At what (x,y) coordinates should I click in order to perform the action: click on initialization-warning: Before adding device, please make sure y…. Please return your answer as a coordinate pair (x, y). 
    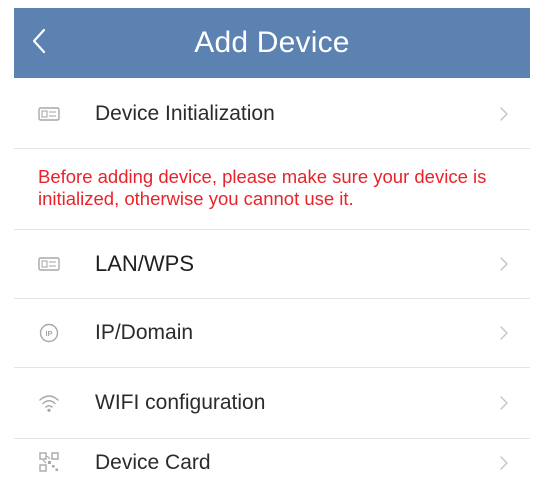
    Looking at the image, I should click on (262, 187).